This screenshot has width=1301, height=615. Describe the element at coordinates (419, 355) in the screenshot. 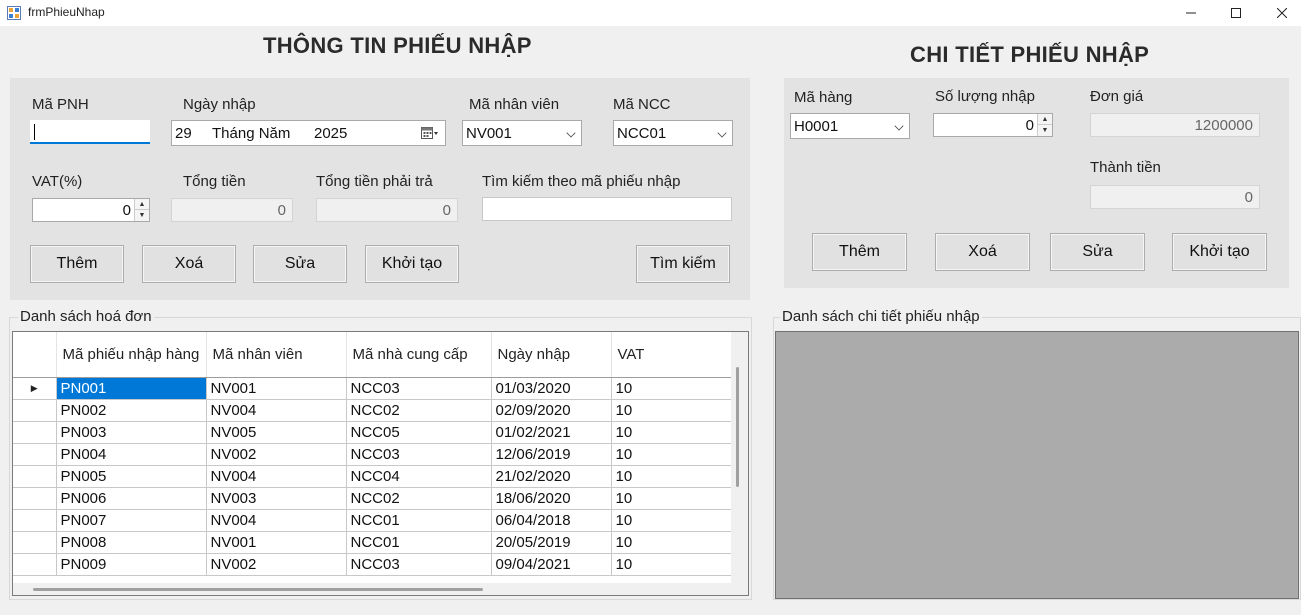

I see `column-header: Mã nhà cung cấp` at that location.